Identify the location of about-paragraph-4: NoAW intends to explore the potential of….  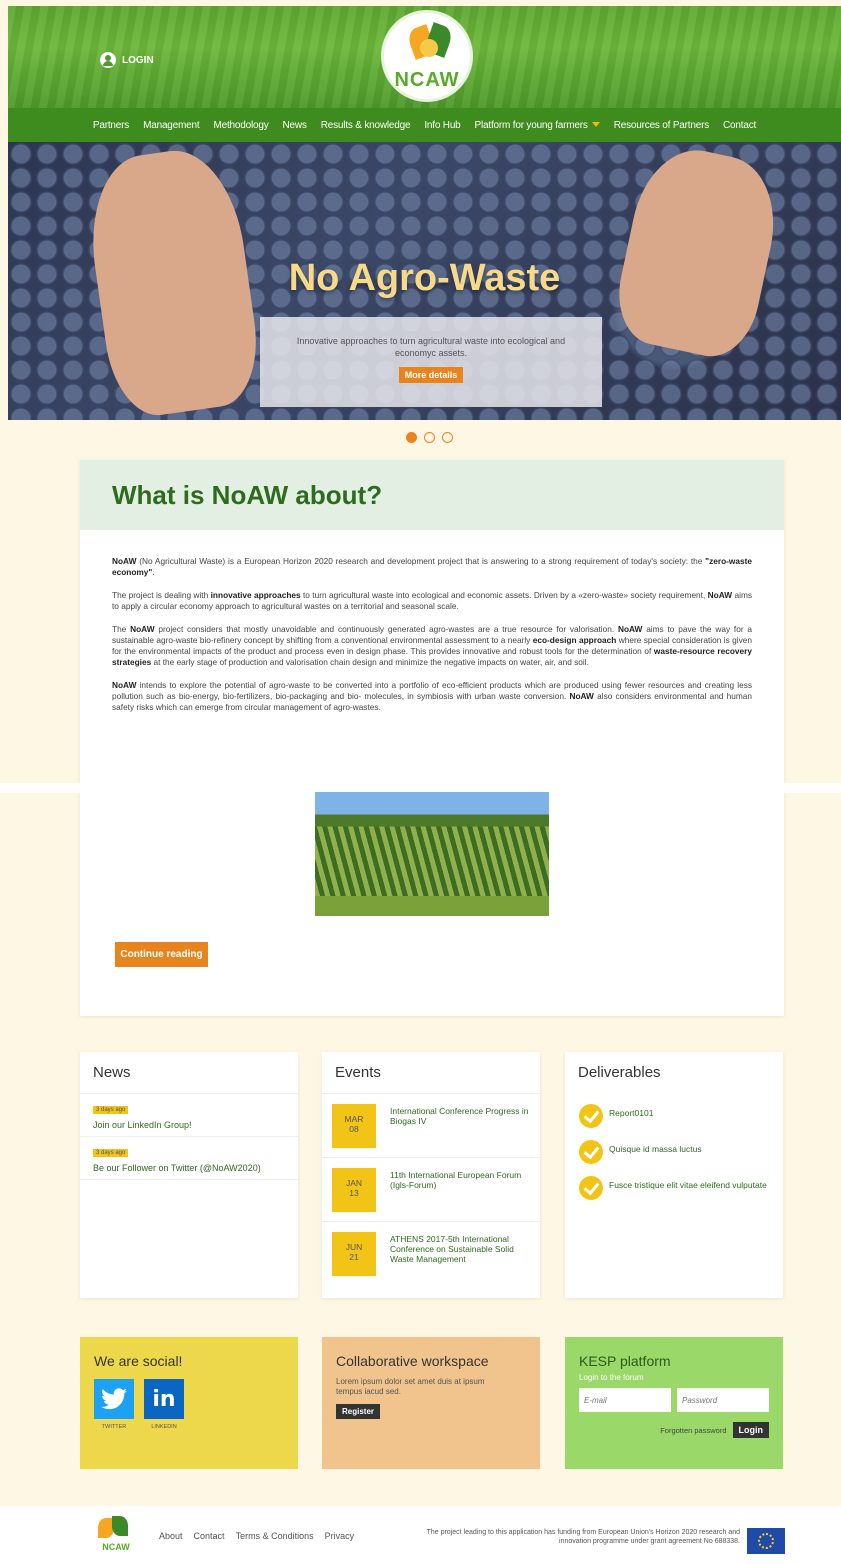
(432, 696).